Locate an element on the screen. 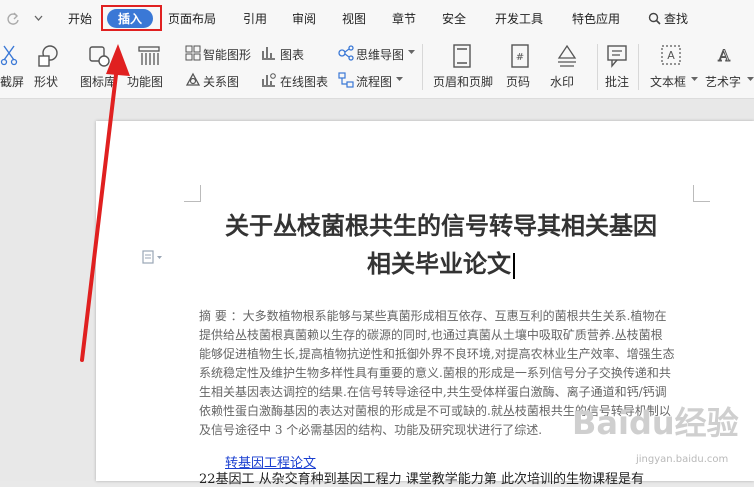 The image size is (754, 487). document-outline-icon is located at coordinates (152, 257).